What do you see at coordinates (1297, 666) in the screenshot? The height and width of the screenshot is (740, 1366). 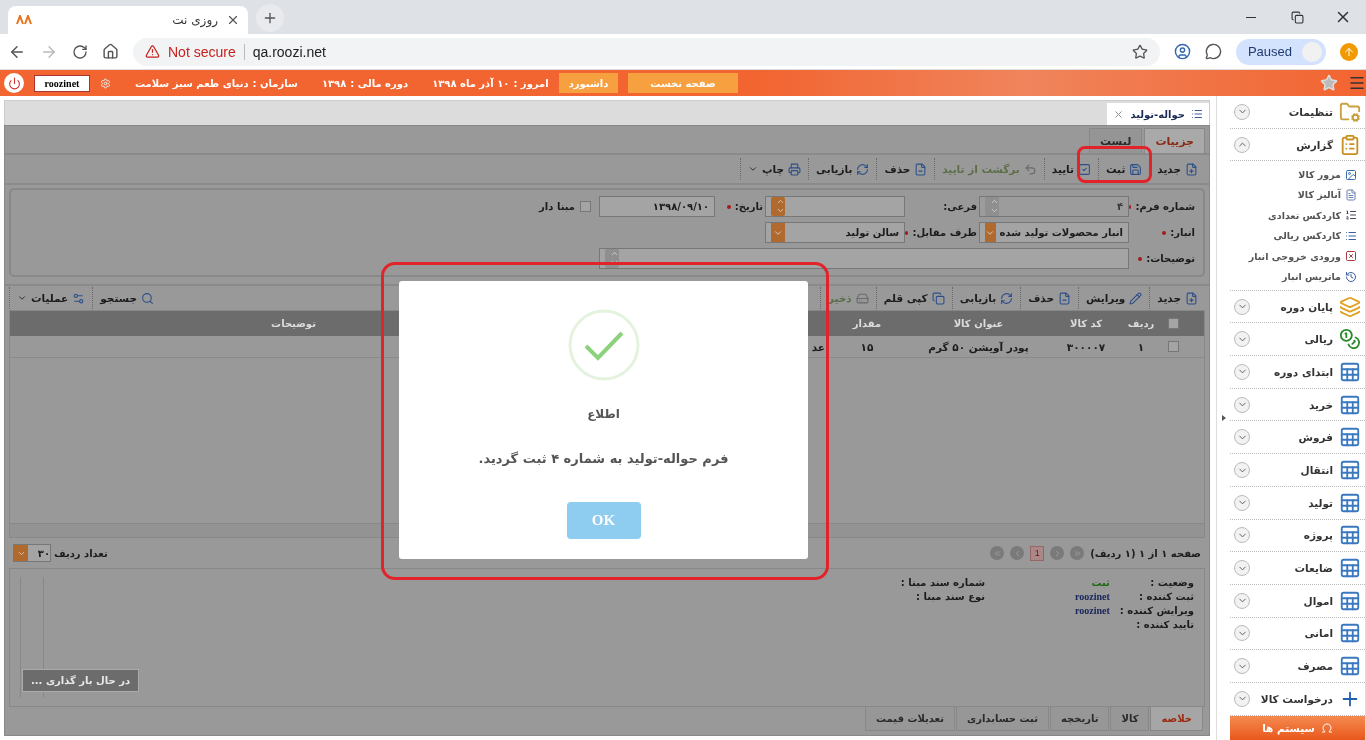 I see `sidebar-item: مصرف` at bounding box center [1297, 666].